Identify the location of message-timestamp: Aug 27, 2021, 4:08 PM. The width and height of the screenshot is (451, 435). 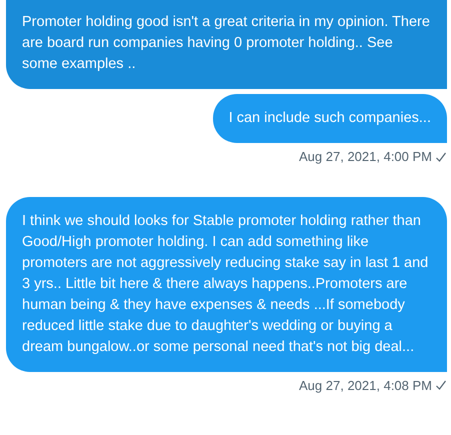
(365, 385).